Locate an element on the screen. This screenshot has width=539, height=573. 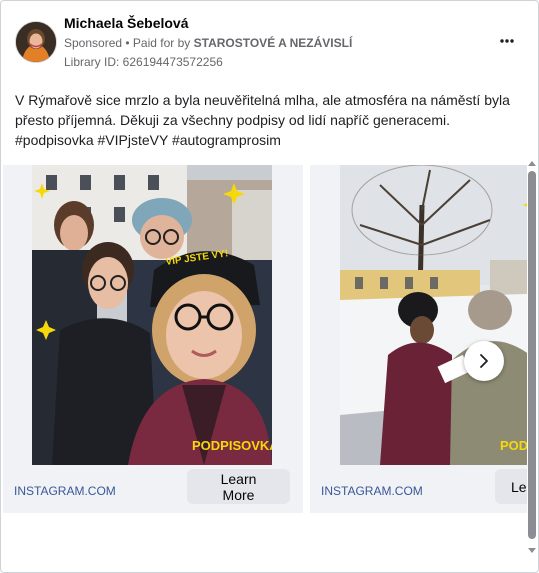
body-hashtags: #podpisovka #VIPjsteVY #autogramprosim is located at coordinates (265, 140).